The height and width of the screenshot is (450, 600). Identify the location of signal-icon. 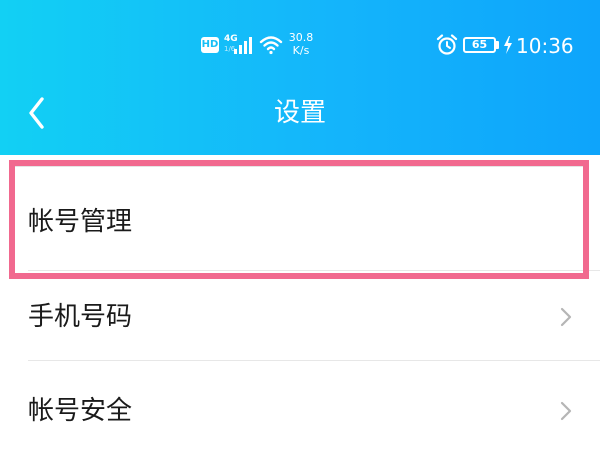
(243, 45).